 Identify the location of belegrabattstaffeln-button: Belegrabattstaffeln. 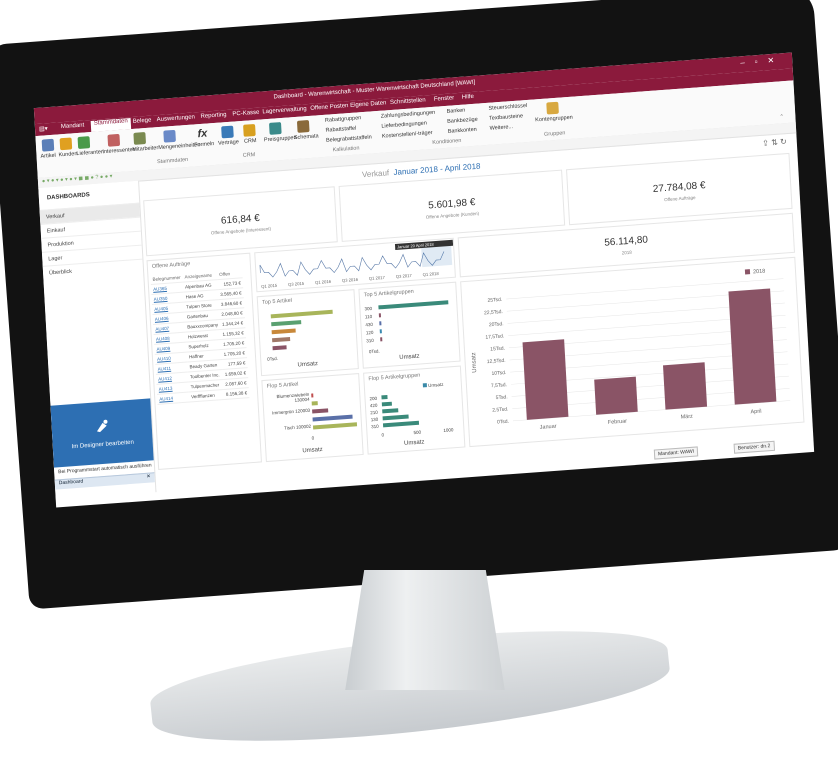
(349, 138).